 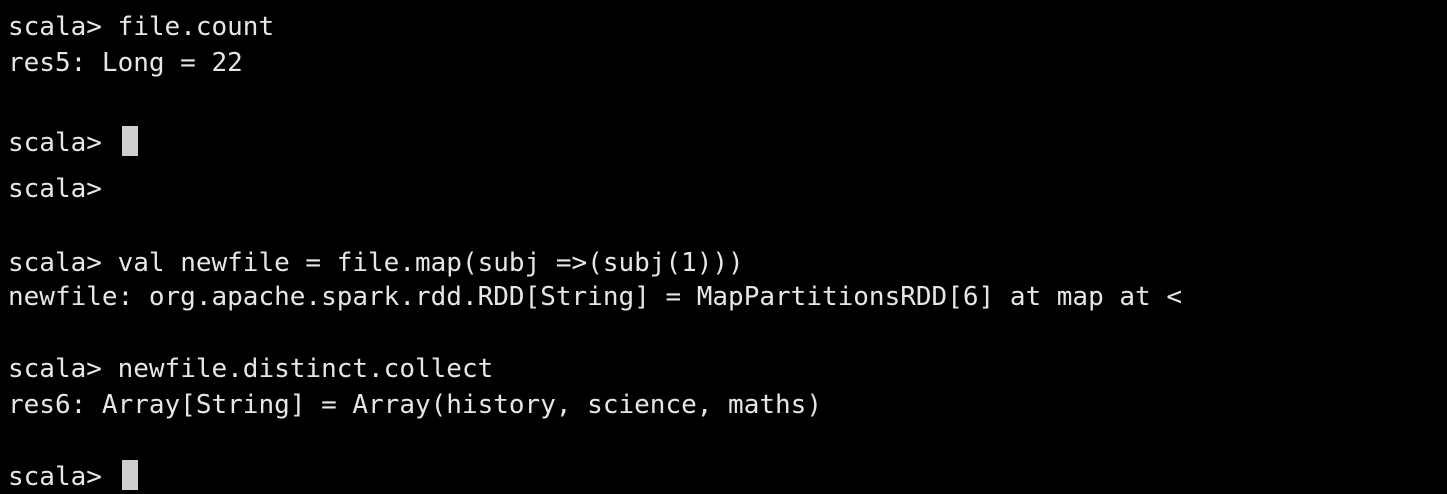 I want to click on output-text: res5: Long = 22, so click(x=125, y=63).